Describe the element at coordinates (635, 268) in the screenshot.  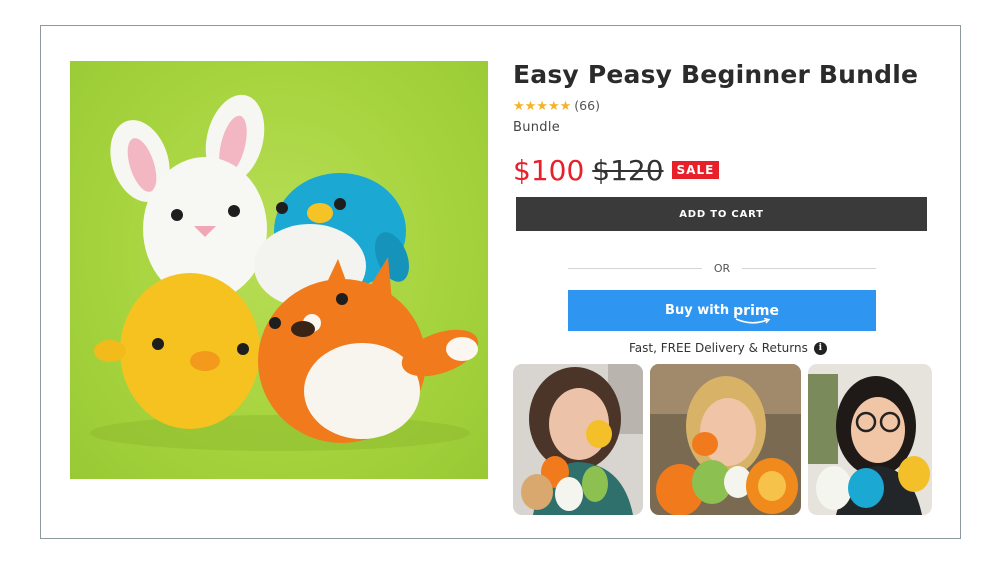
I see `divider-line-left` at that location.